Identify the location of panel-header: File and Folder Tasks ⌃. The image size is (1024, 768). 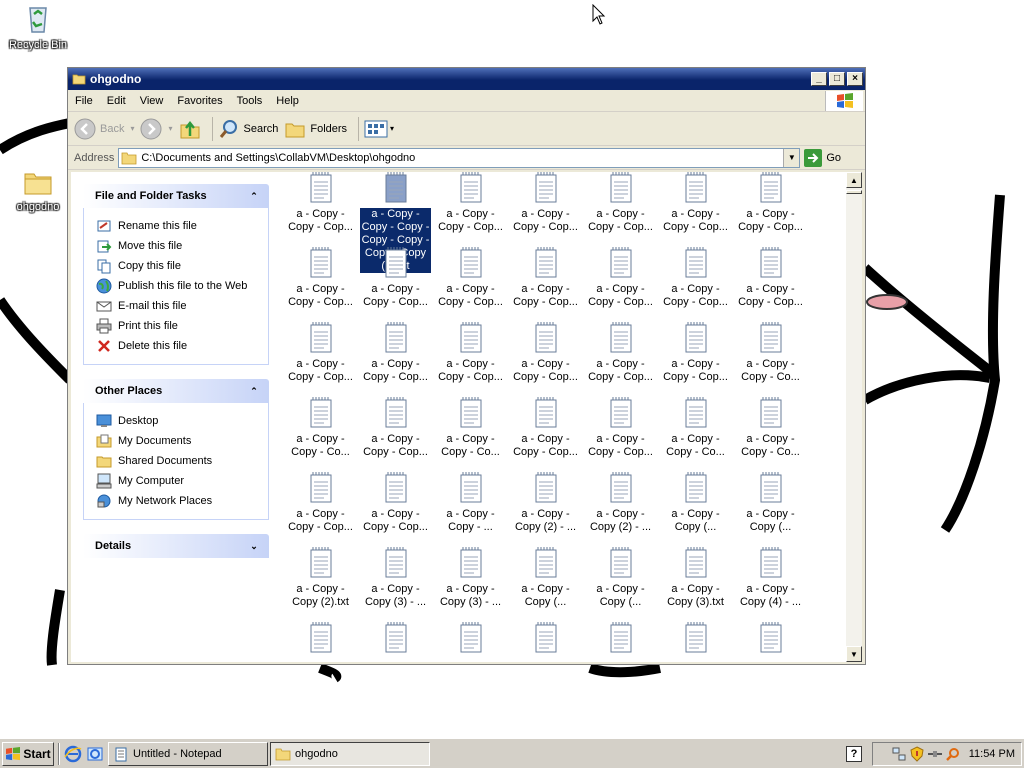
(176, 196).